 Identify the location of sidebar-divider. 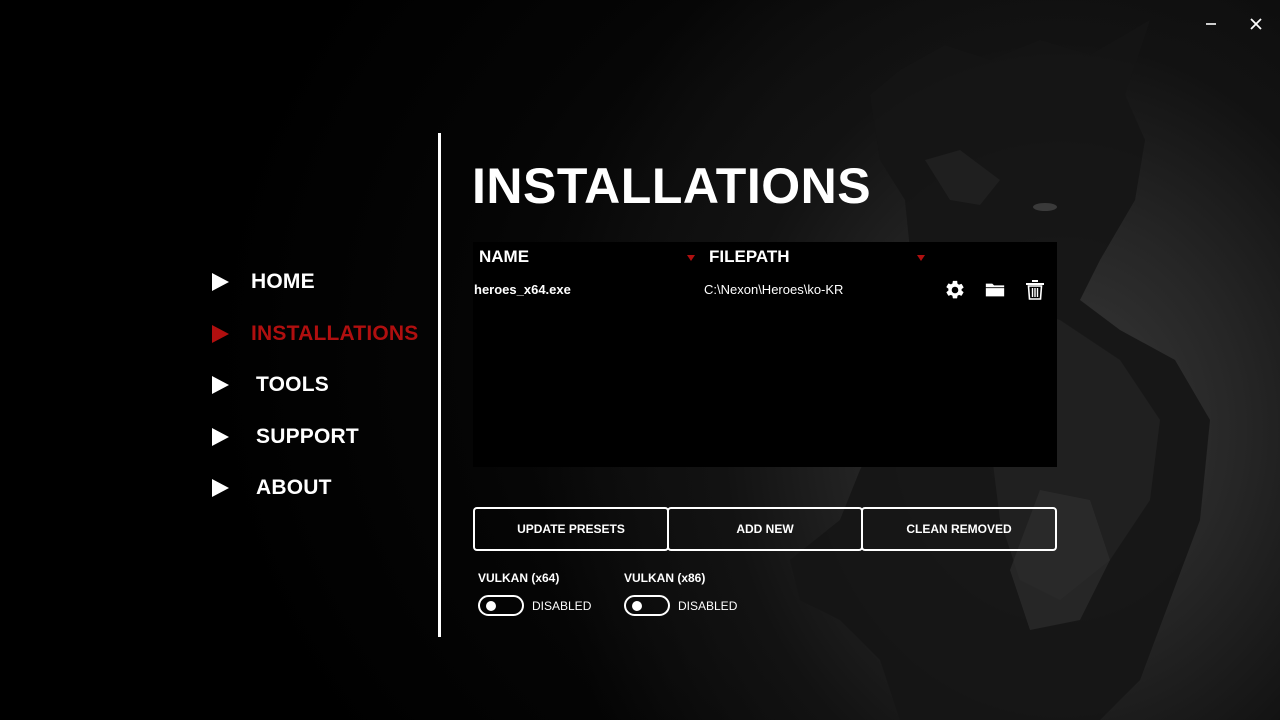
(439, 385).